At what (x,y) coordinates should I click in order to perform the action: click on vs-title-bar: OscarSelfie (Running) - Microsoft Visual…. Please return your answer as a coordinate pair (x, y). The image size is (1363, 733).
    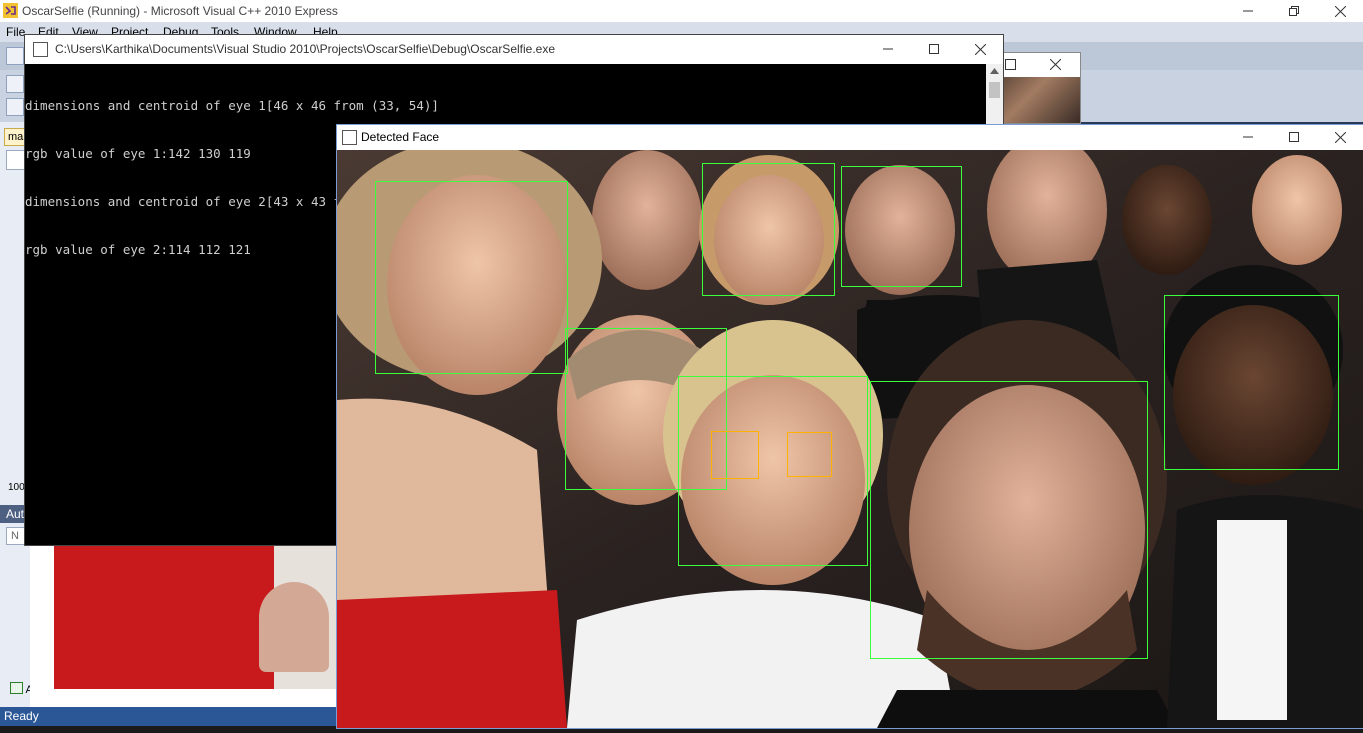
    Looking at the image, I should click on (681, 11).